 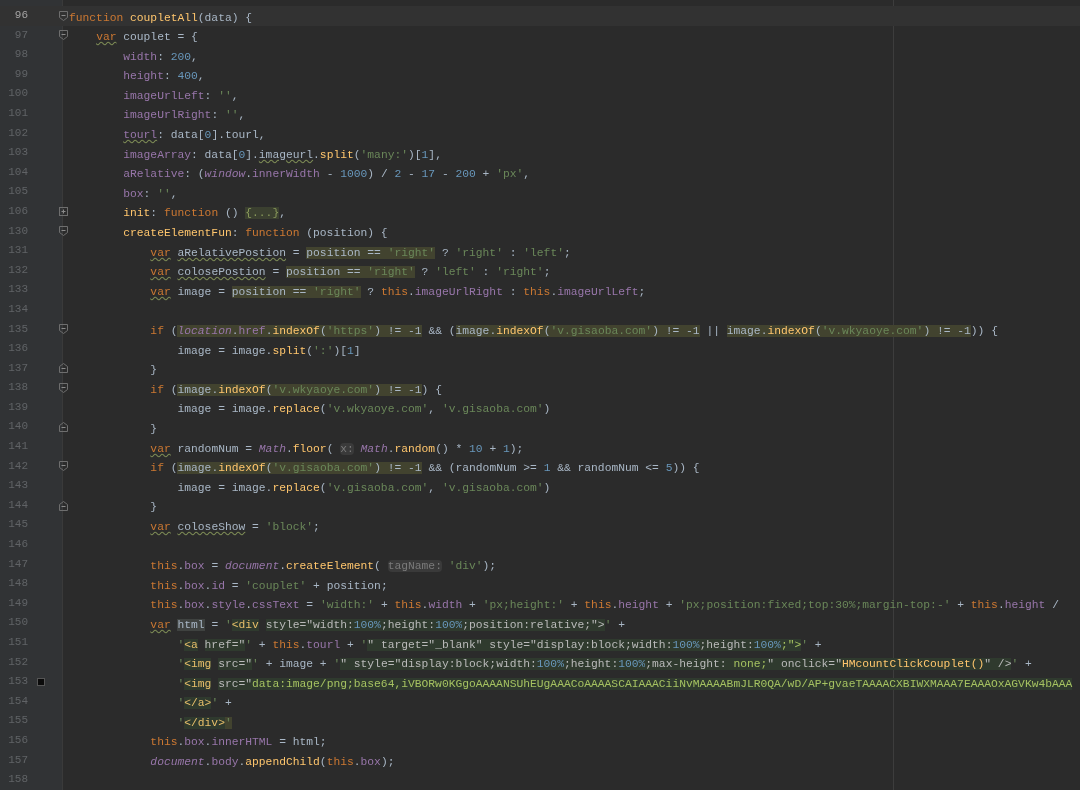 What do you see at coordinates (163, 76) in the screenshot?
I see `code-line: height: 400,` at bounding box center [163, 76].